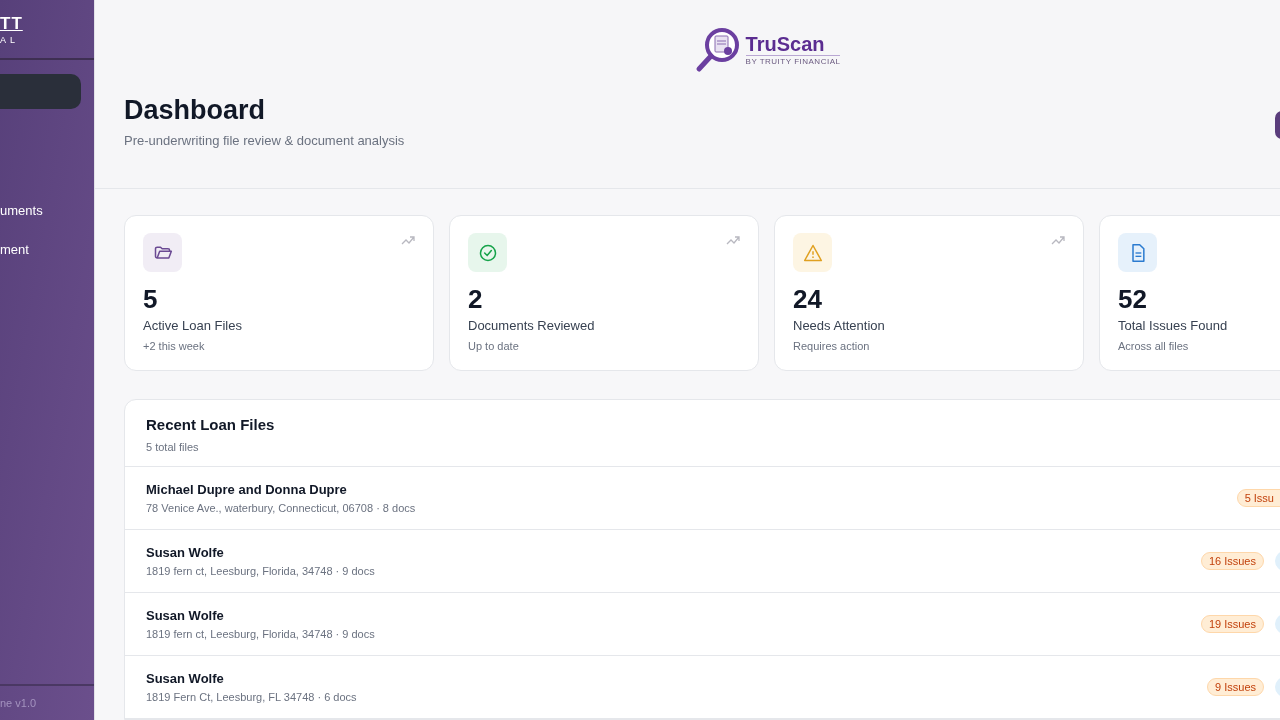  Describe the element at coordinates (1154, 346) in the screenshot. I see `stat-note: Across all files` at that location.